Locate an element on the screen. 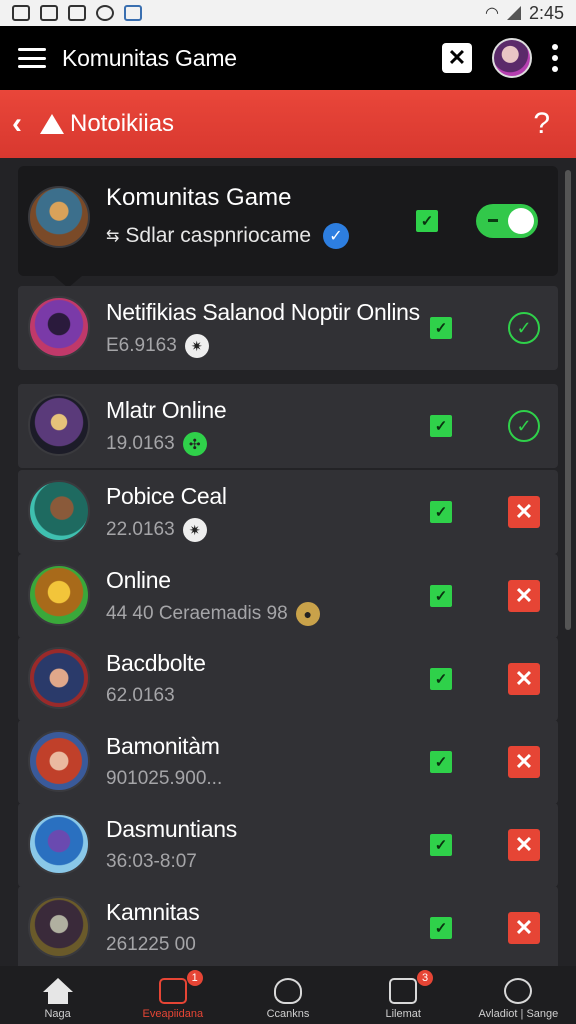 The image size is (576, 1024). eye-icon is located at coordinates (288, 991).